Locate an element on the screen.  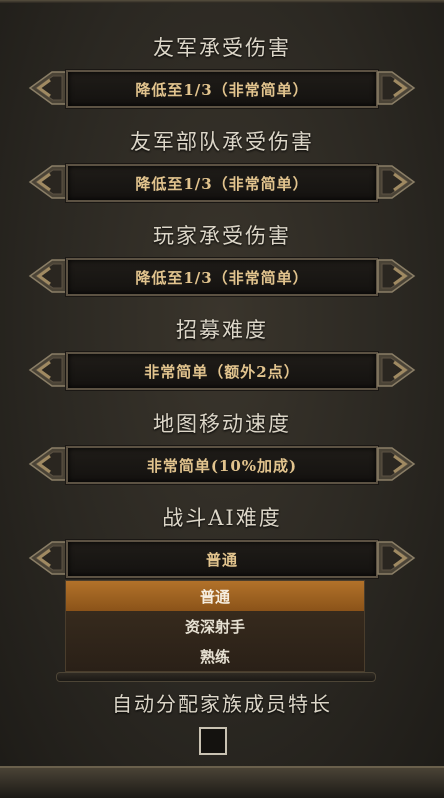
value-display: 非常简单（额外2点） is located at coordinates (222, 371).